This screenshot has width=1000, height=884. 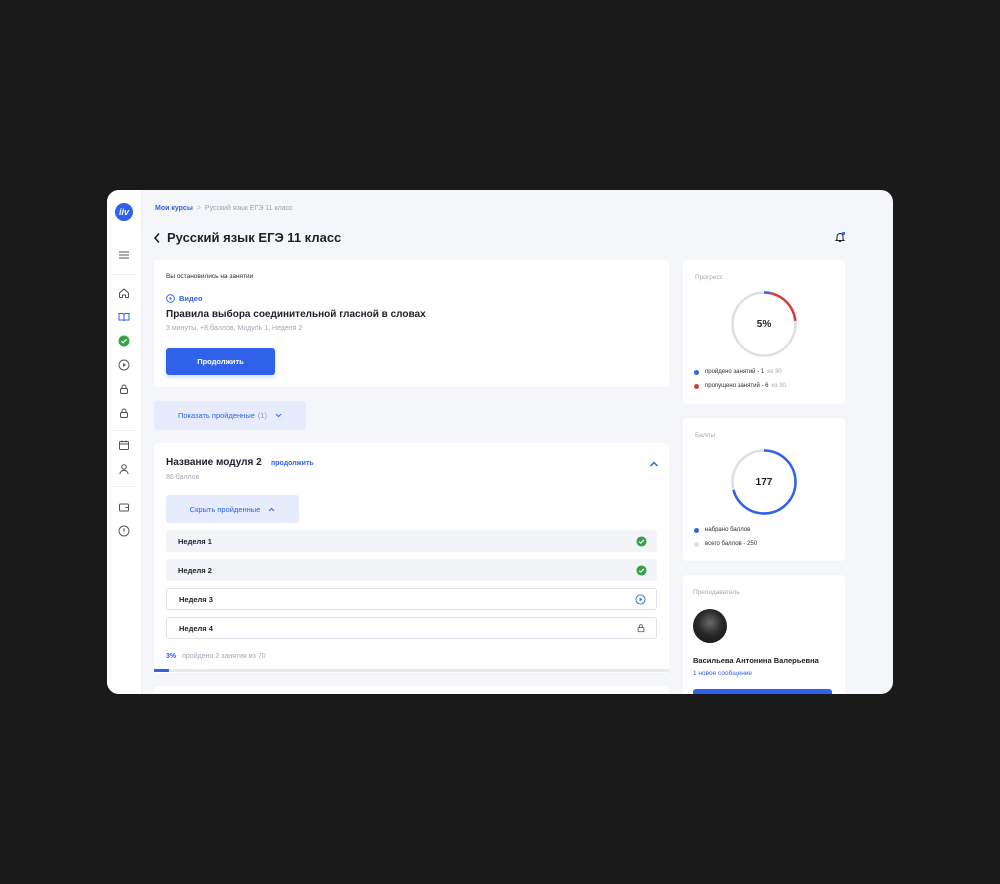 I want to click on week-row: Неделя 4, so click(x=411, y=628).